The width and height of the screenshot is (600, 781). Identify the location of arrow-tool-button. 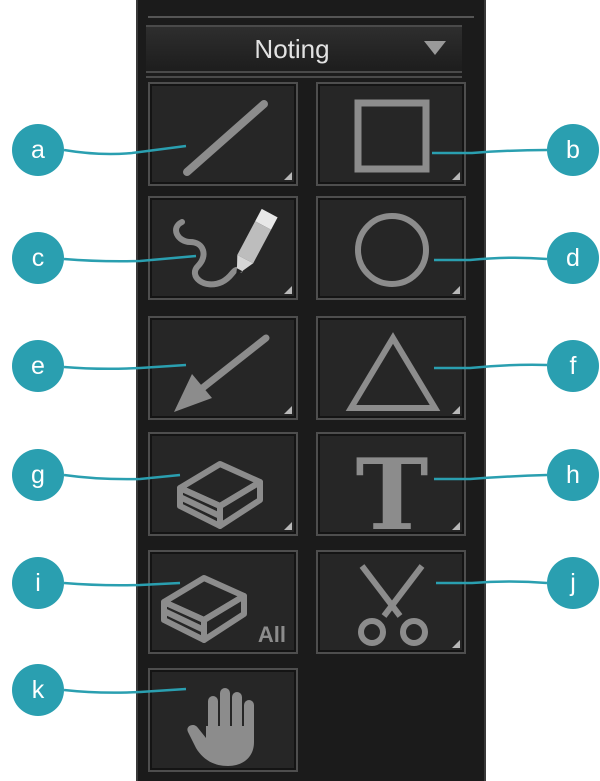
(223, 368).